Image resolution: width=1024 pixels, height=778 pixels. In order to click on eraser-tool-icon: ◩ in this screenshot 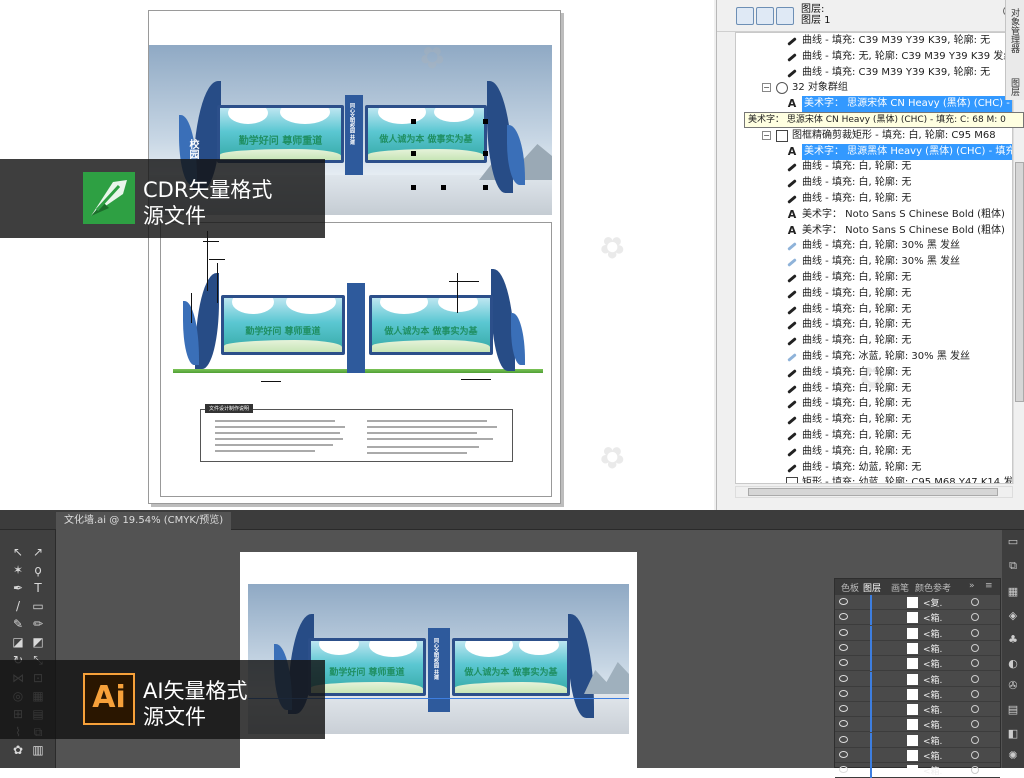, I will do `click(38, 642)`.